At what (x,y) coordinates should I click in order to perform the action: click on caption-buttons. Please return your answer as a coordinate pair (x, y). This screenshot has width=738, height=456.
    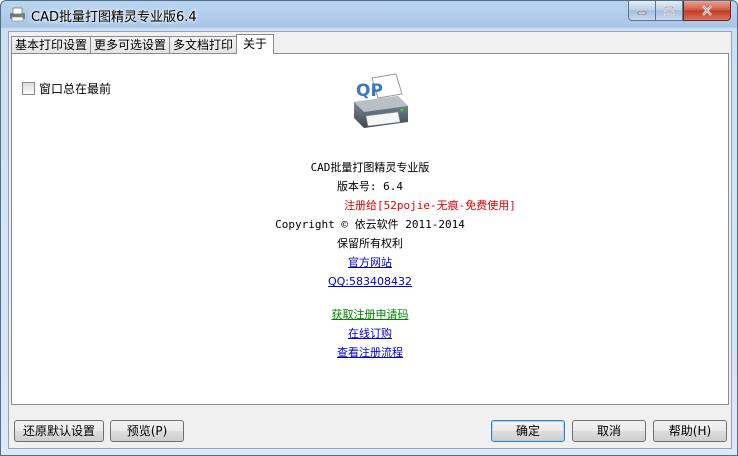
    Looking at the image, I should click on (679, 11).